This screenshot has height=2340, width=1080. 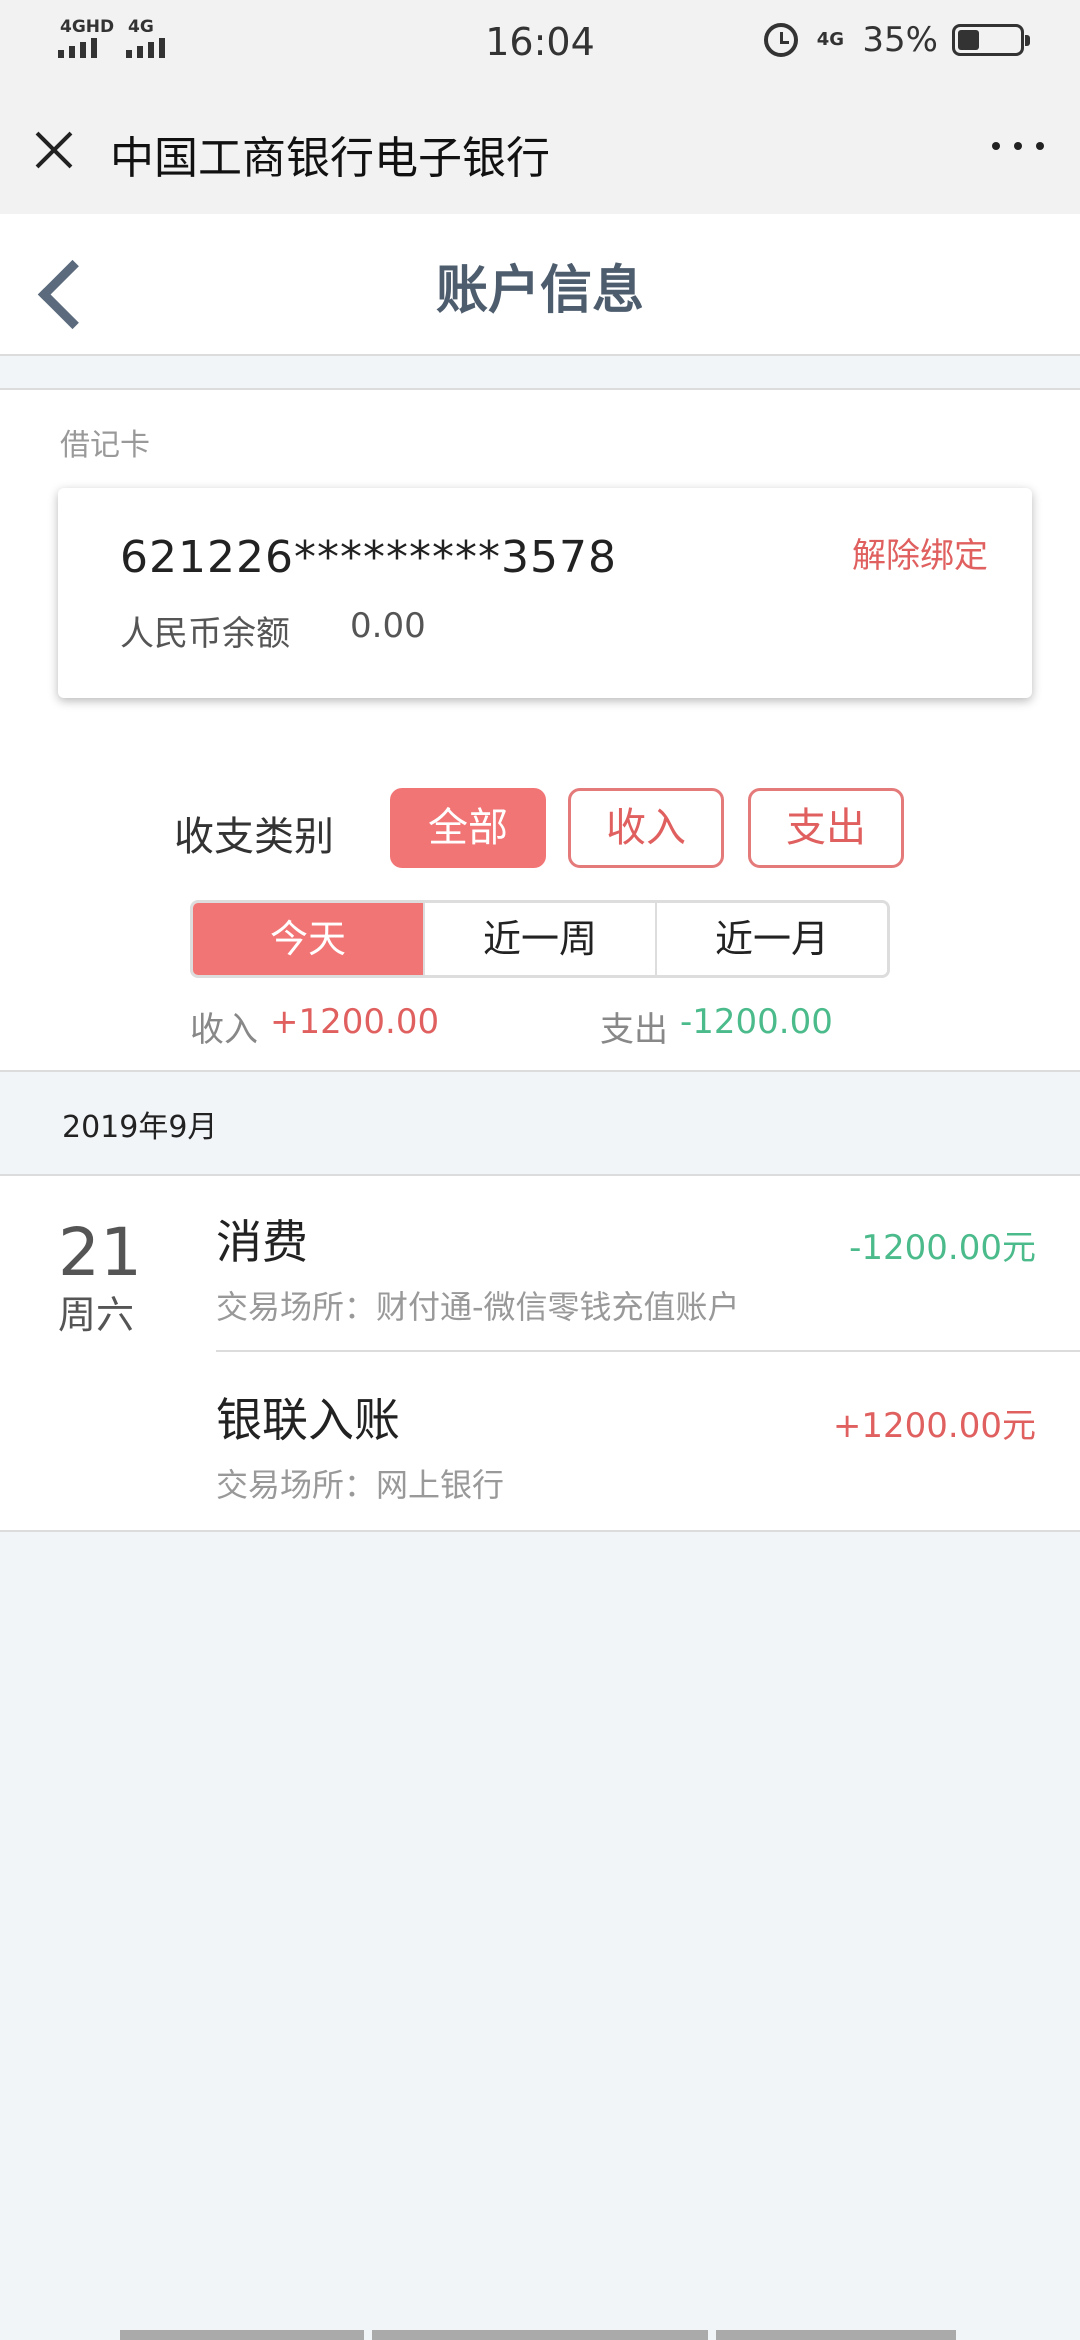 What do you see at coordinates (308, 939) in the screenshot?
I see `period-today-tab: 今天` at bounding box center [308, 939].